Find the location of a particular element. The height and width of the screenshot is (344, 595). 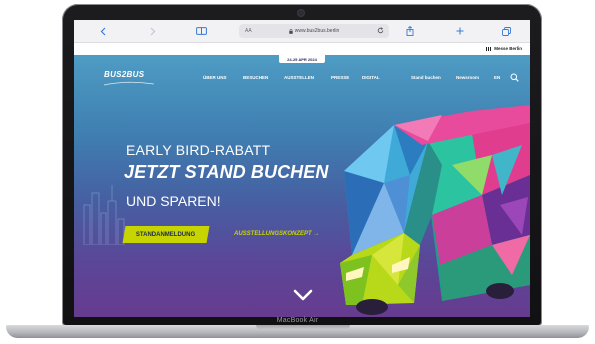

messe-berlin-mark-icon is located at coordinates (489, 48).